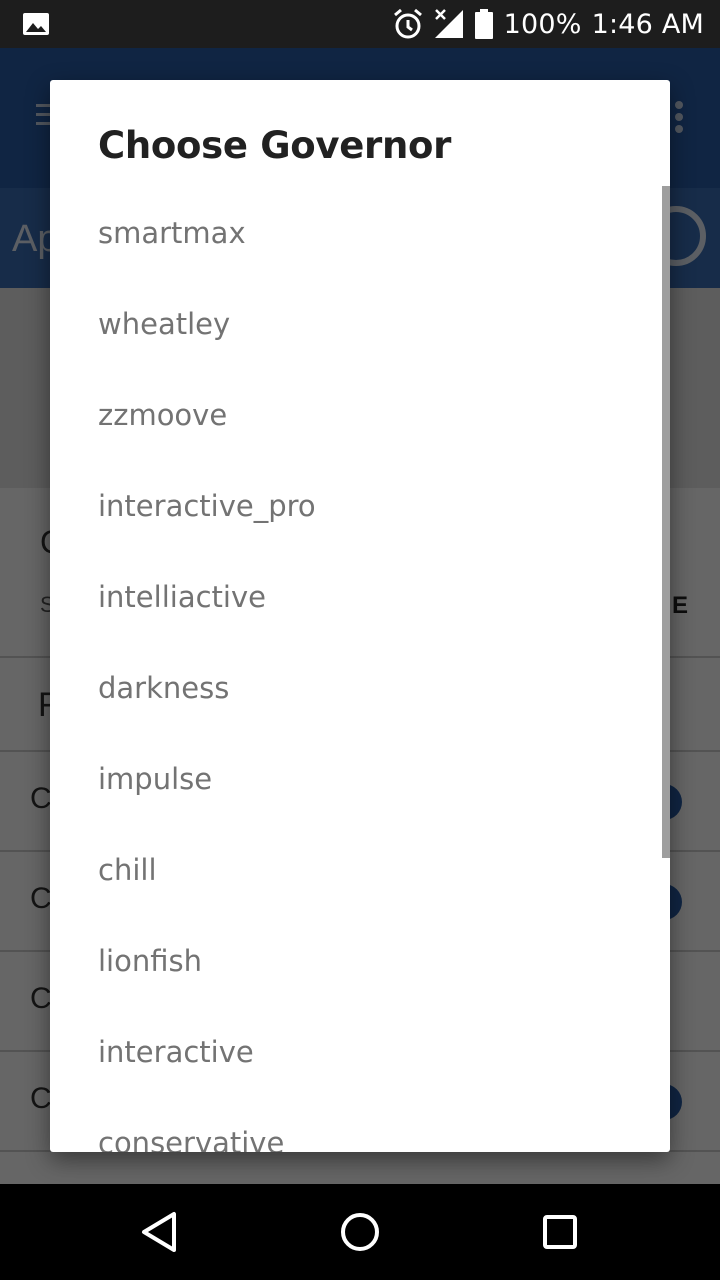 This screenshot has width=720, height=1280. Describe the element at coordinates (542, 24) in the screenshot. I see `battery-percent: 100%` at that location.